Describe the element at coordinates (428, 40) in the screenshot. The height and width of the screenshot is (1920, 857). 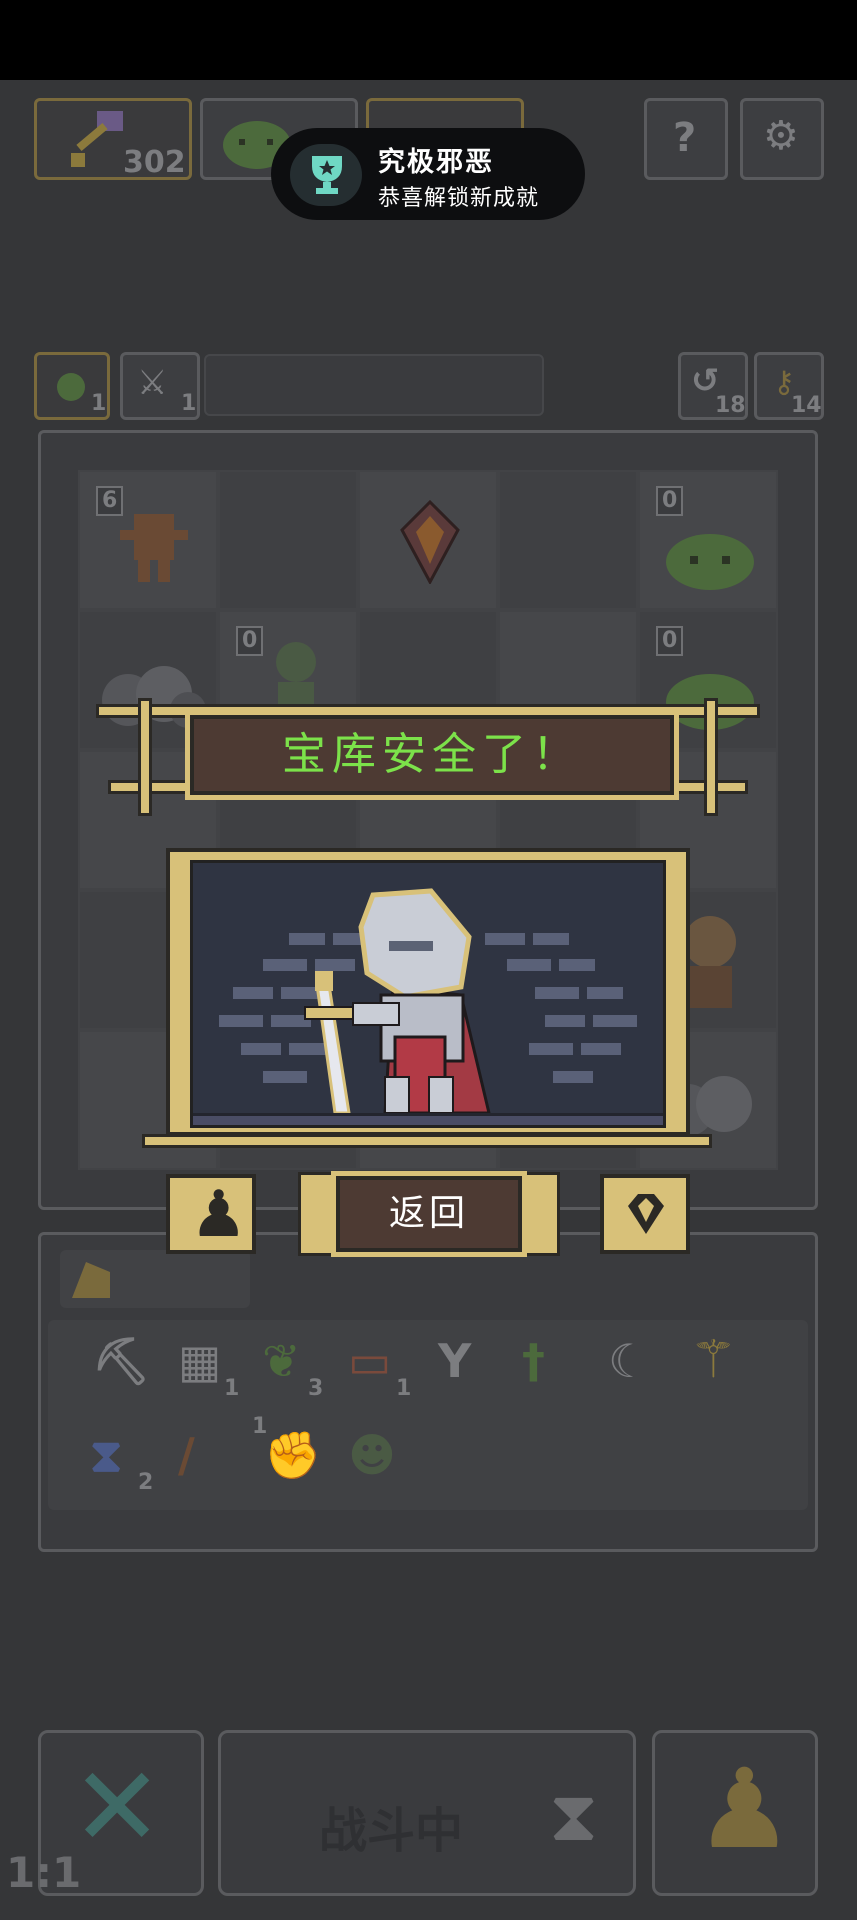
I see `top-black-bar` at that location.